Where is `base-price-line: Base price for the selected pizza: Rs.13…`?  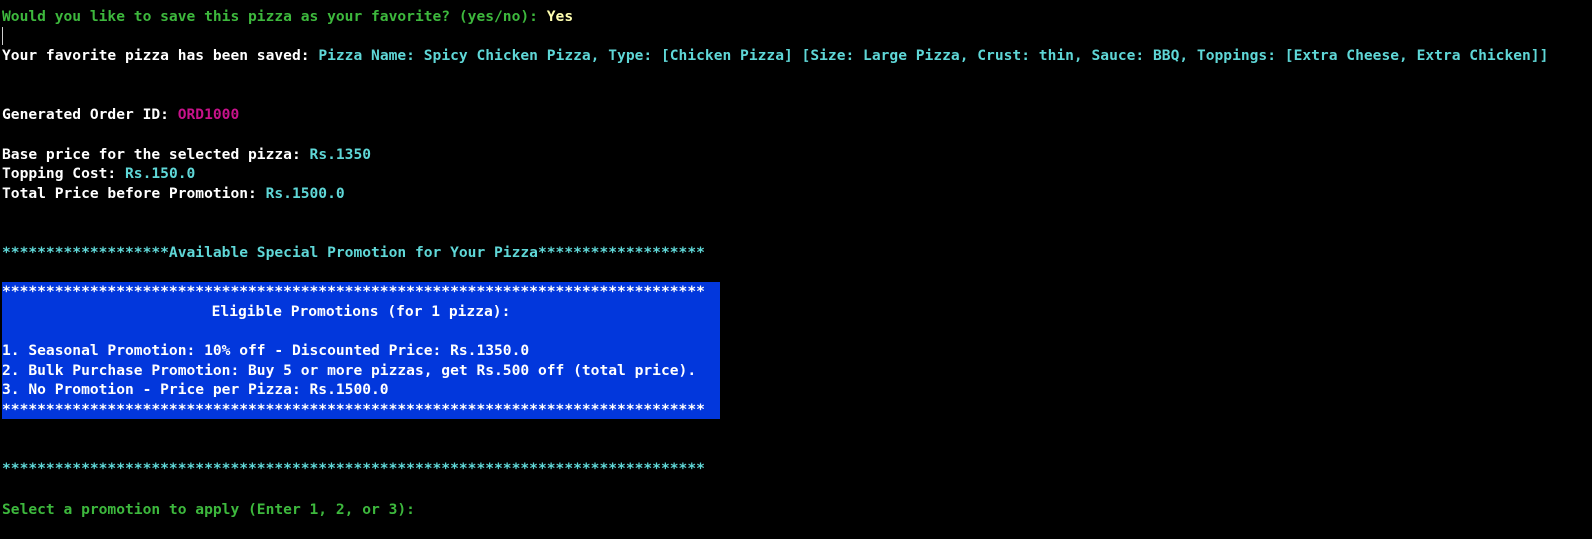 base-price-line: Base price for the selected pizza: Rs.13… is located at coordinates (186, 154).